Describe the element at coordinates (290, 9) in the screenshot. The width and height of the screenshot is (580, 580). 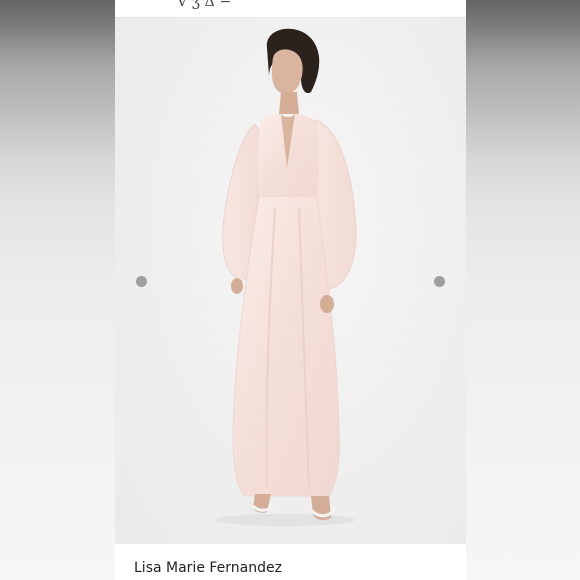
I see `card-header: V ʒ Δ −` at that location.